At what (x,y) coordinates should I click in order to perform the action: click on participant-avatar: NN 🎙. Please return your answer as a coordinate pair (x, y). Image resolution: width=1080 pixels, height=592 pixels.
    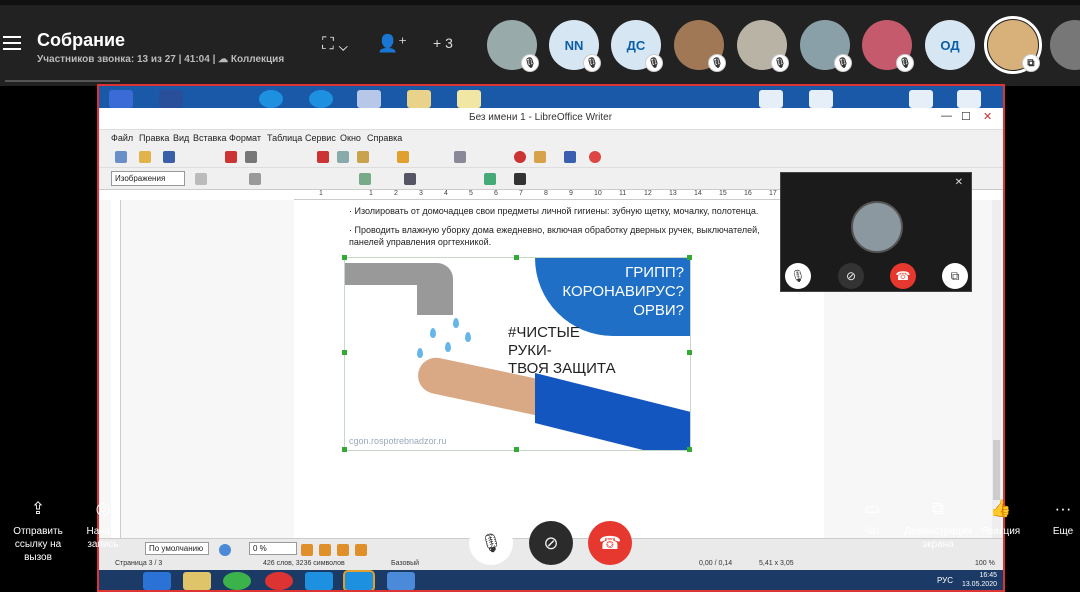
    Looking at the image, I should click on (575, 46).